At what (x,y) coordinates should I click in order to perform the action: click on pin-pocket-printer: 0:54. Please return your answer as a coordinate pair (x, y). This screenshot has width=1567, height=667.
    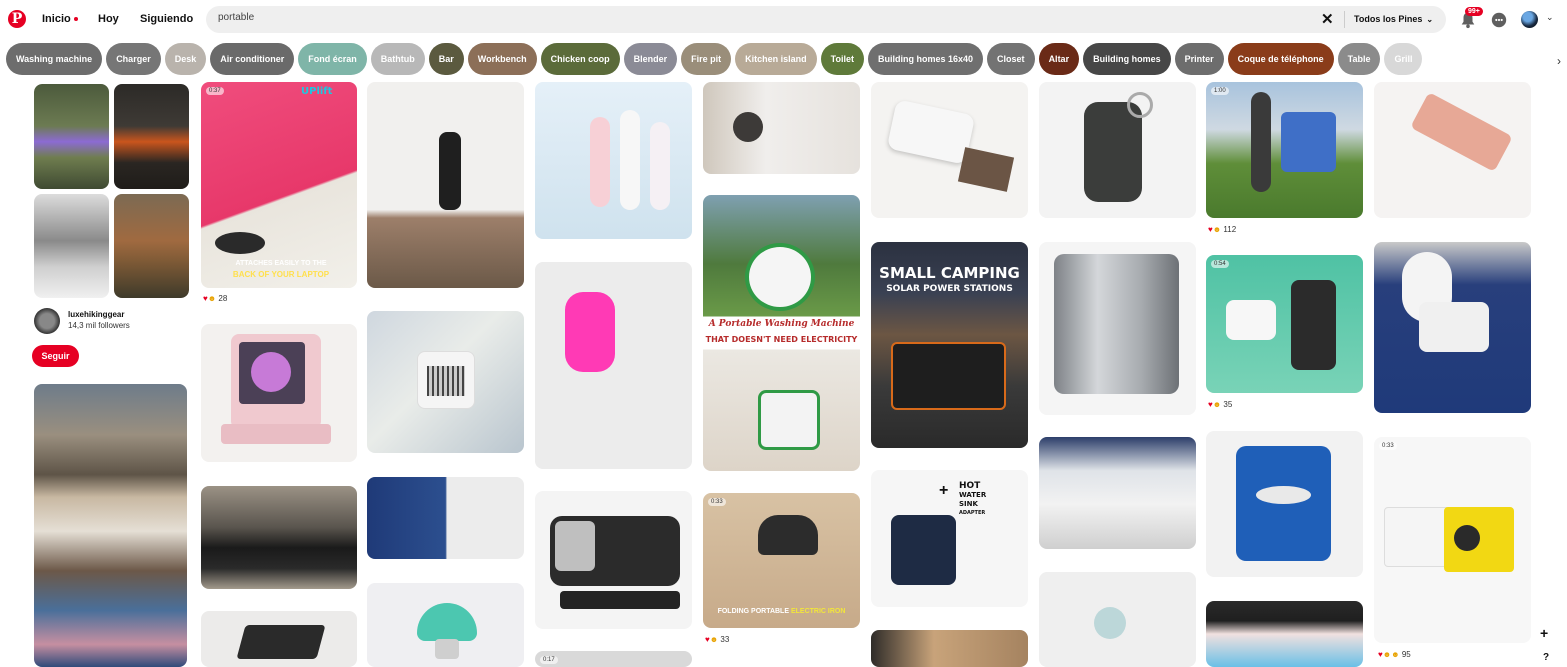
    Looking at the image, I should click on (1284, 324).